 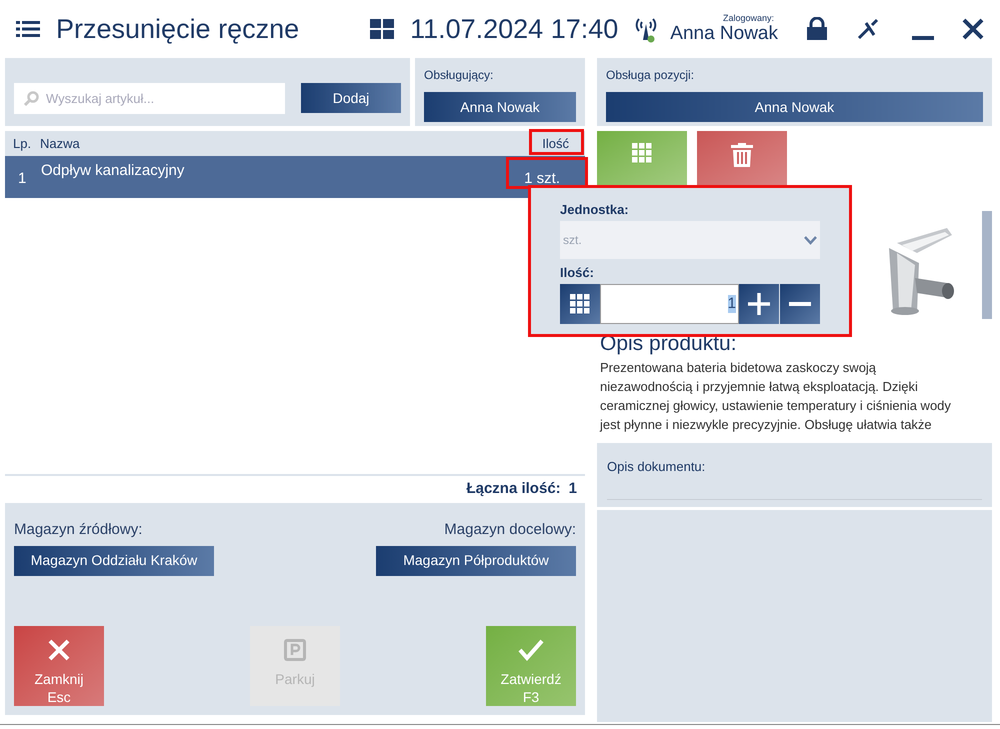 I want to click on document-label: Opis dokumentu:, so click(x=656, y=466).